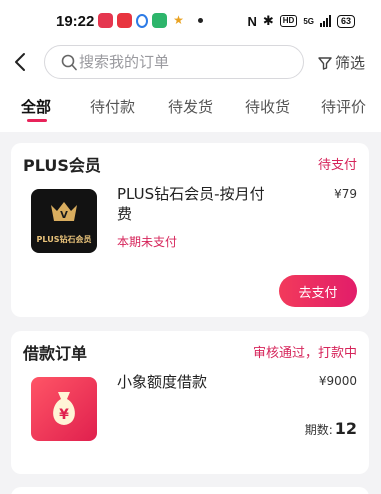  I want to click on search-input, so click(184, 61).